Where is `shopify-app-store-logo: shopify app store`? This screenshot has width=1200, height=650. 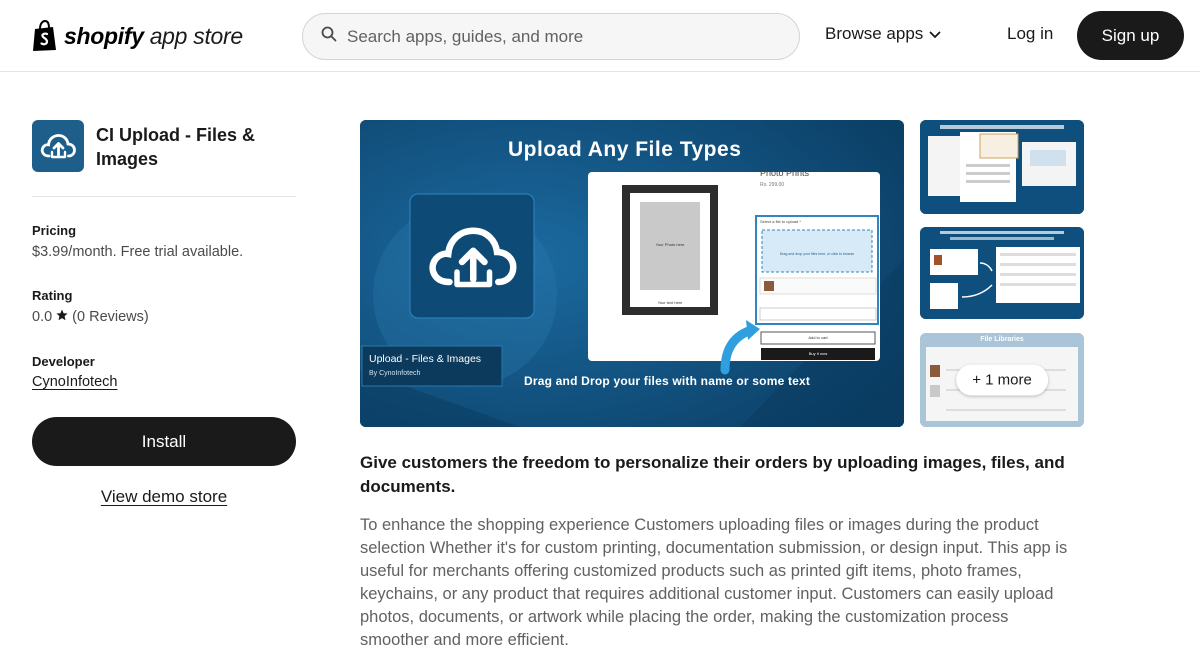
shopify-app-store-logo: shopify app store is located at coordinates (137, 36).